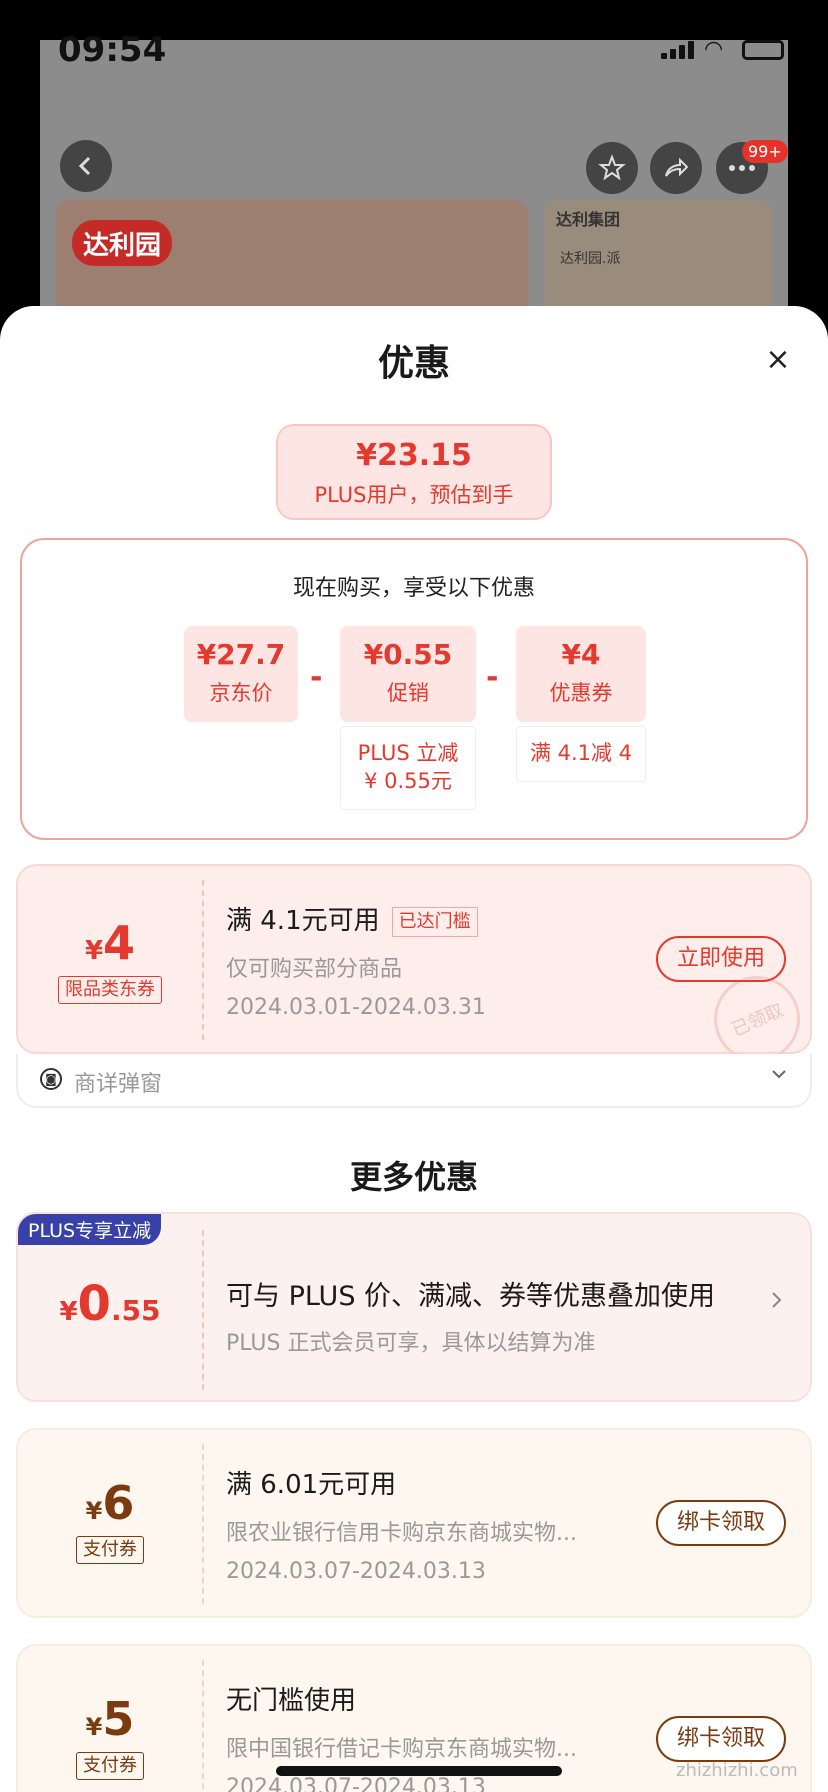 Image resolution: width=828 pixels, height=1792 pixels. I want to click on coupon-note: 满 4.1减 4, so click(581, 754).